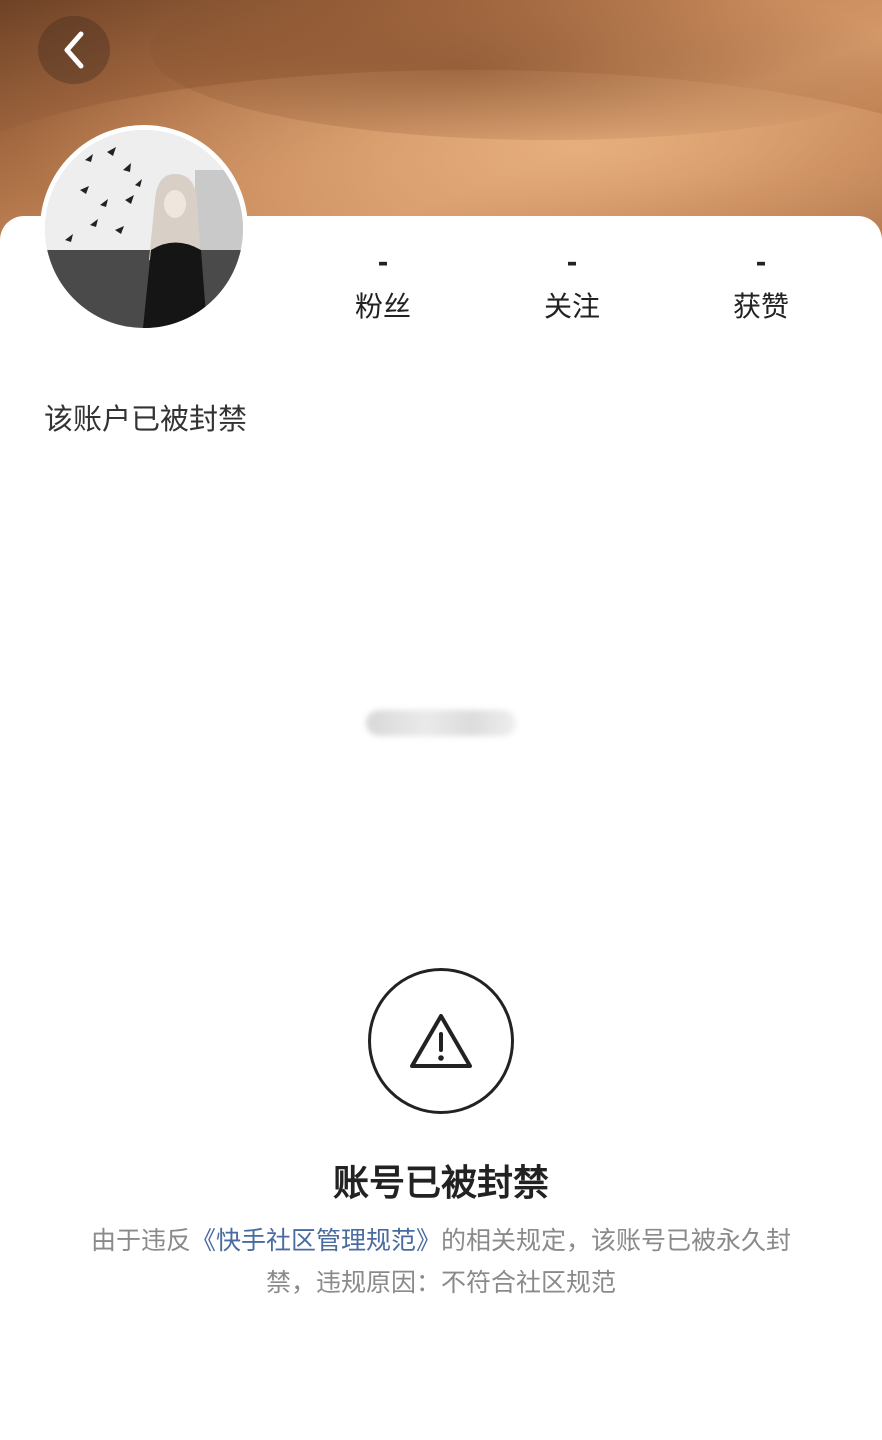 The width and height of the screenshot is (882, 1440). I want to click on stat-fans: - 粉丝, so click(383, 290).